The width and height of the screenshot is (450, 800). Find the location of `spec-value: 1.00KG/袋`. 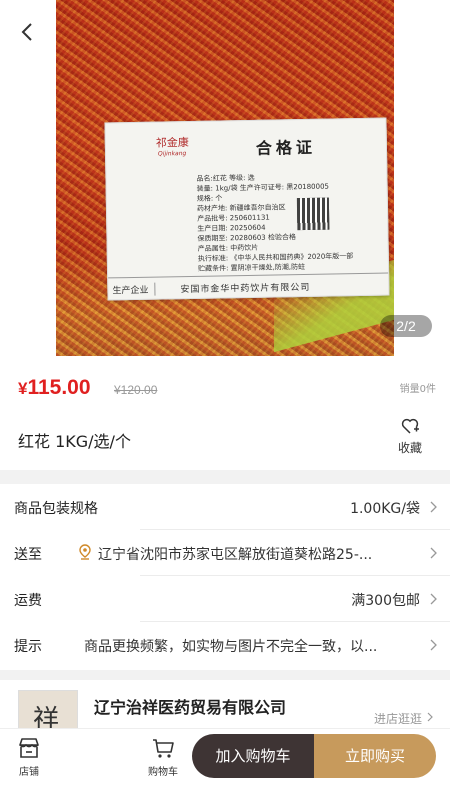

spec-value: 1.00KG/袋 is located at coordinates (385, 509).